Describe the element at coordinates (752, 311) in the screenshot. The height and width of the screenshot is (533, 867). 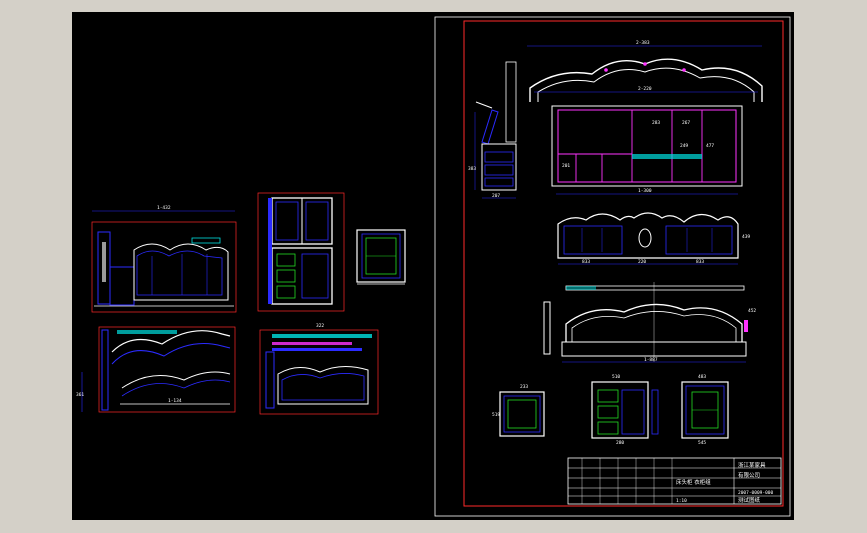
I see `dim-headboard-height: 452` at that location.